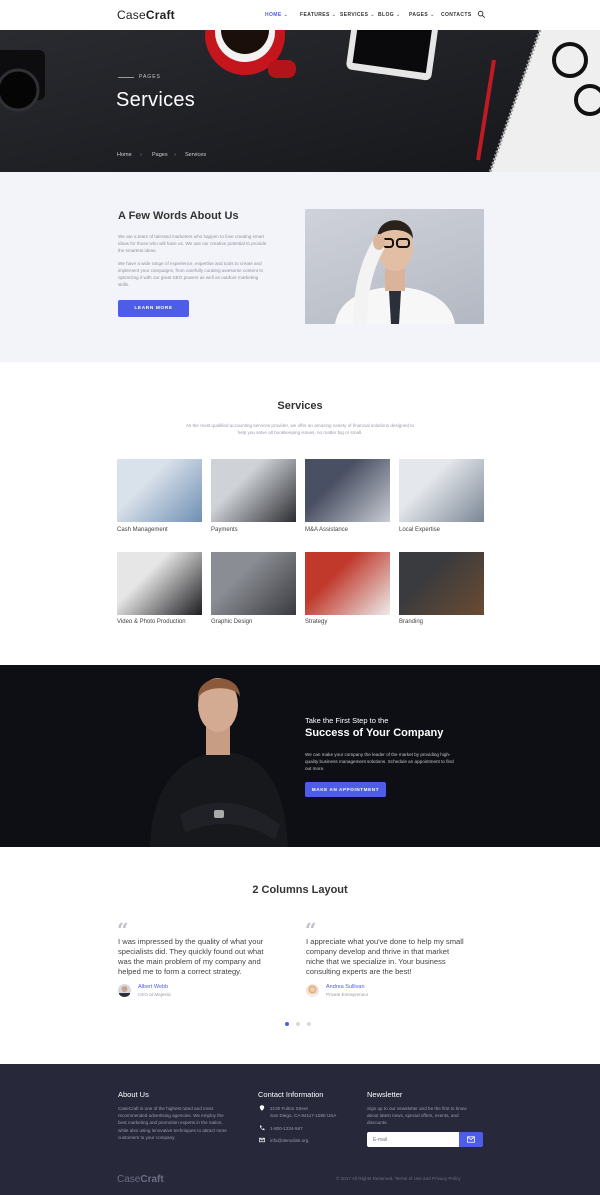 This screenshot has height=1195, width=600. Describe the element at coordinates (413, 1139) in the screenshot. I see `newsletter-email-input: E-mail` at that location.